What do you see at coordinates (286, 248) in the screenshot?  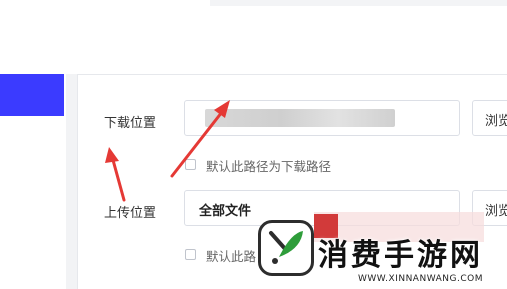 I see `watermark-logo-icon` at bounding box center [286, 248].